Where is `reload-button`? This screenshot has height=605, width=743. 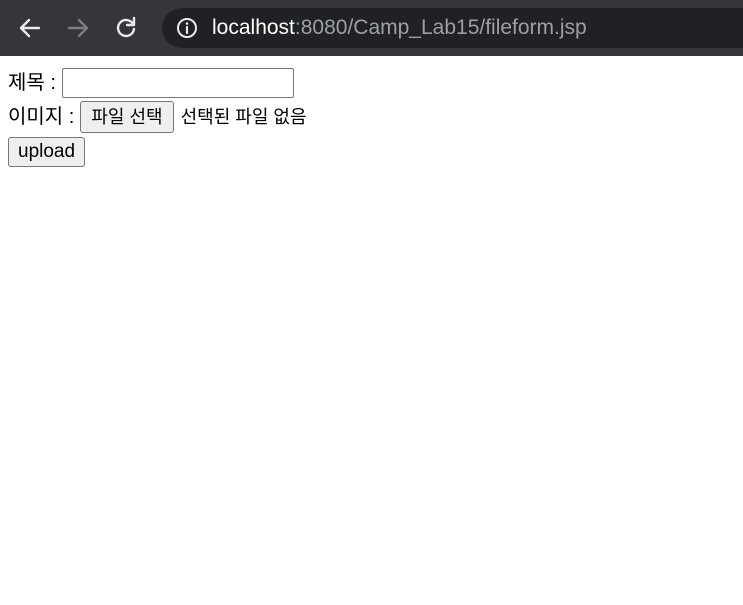
reload-button is located at coordinates (126, 28).